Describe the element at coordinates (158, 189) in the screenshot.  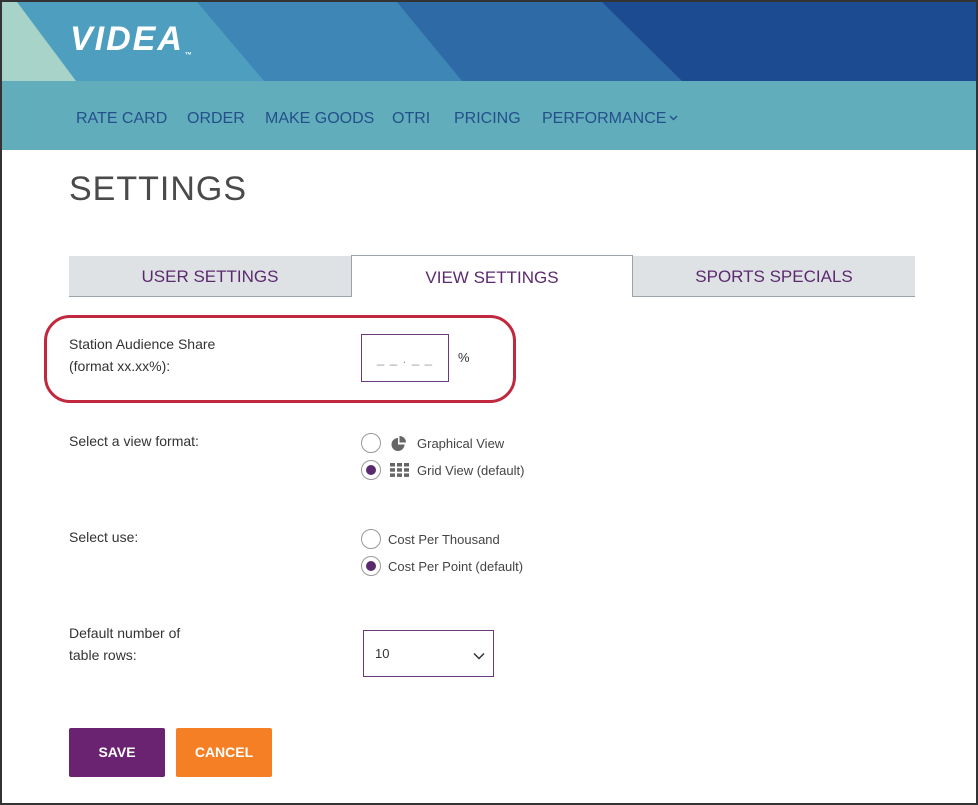
I see `page-title: SETTINGS` at that location.